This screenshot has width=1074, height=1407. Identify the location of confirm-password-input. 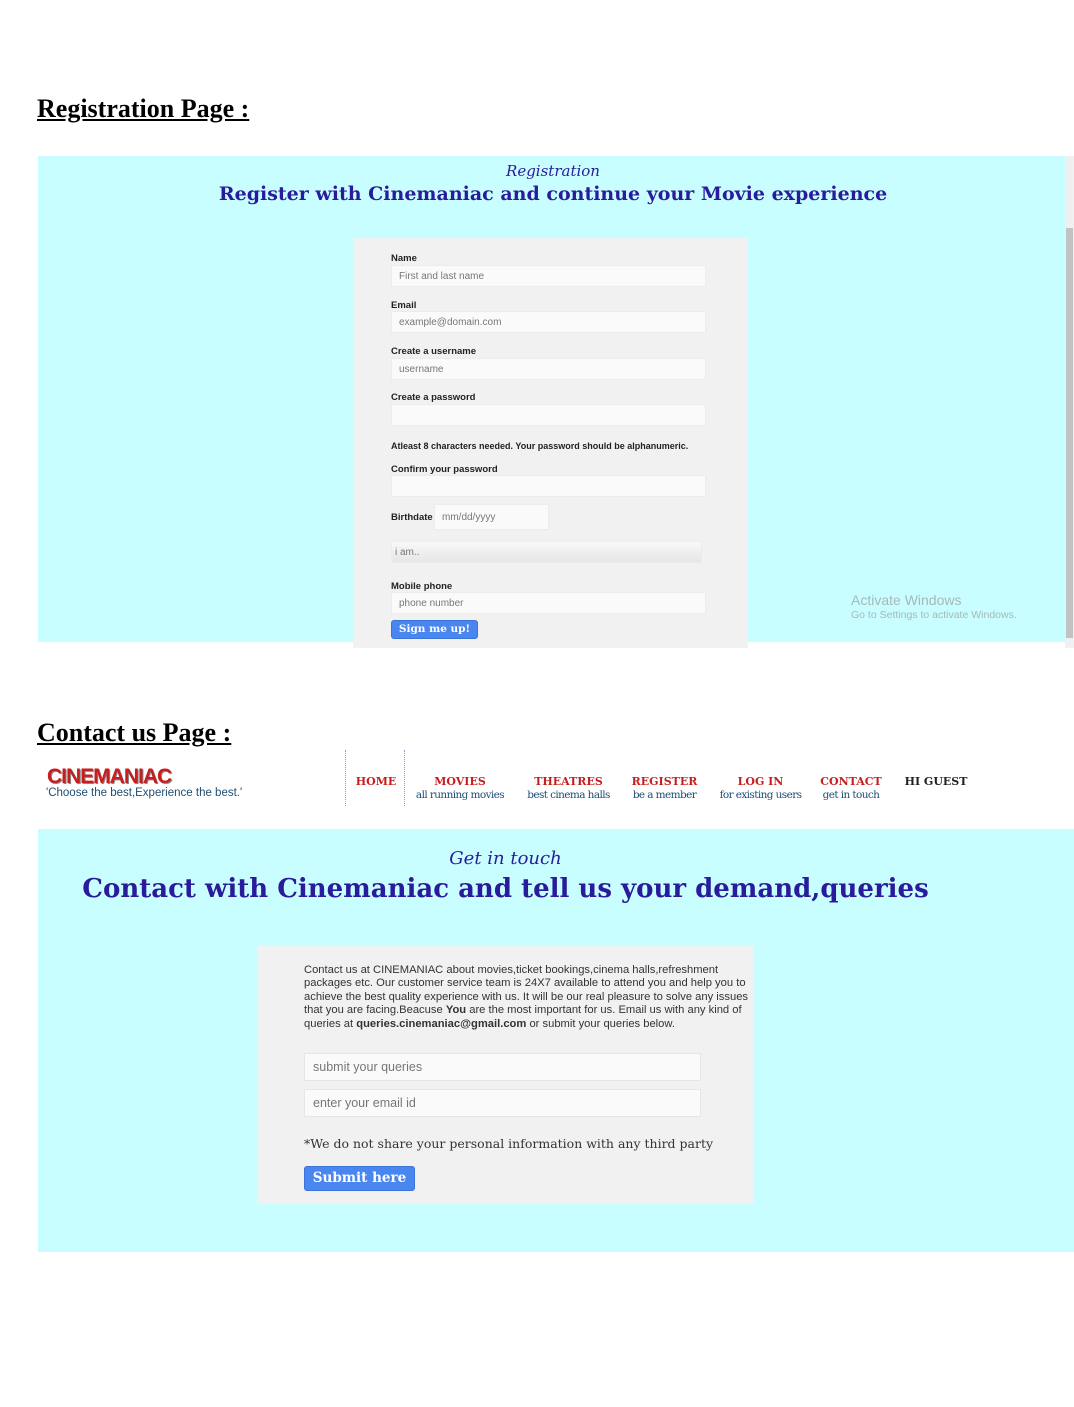
(548, 486).